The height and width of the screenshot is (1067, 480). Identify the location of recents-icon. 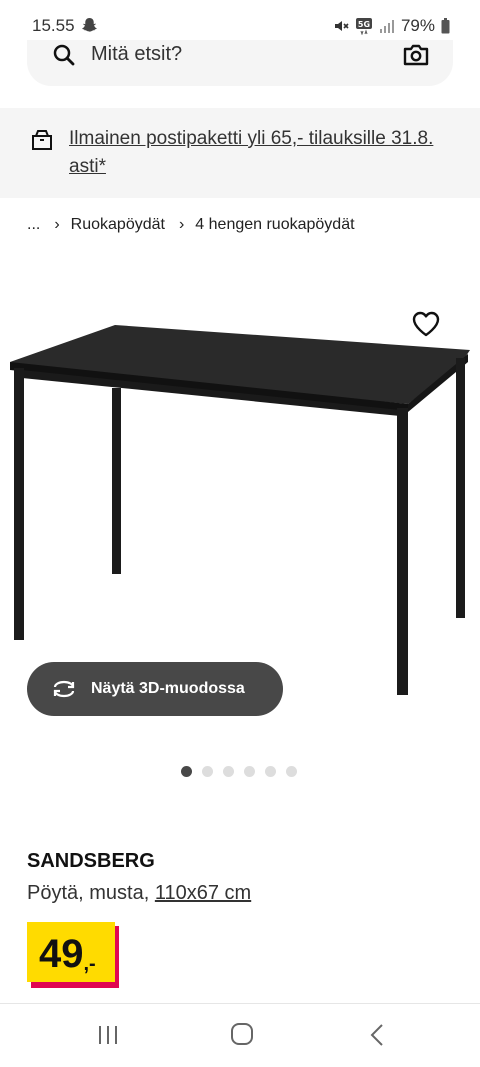
(108, 1035).